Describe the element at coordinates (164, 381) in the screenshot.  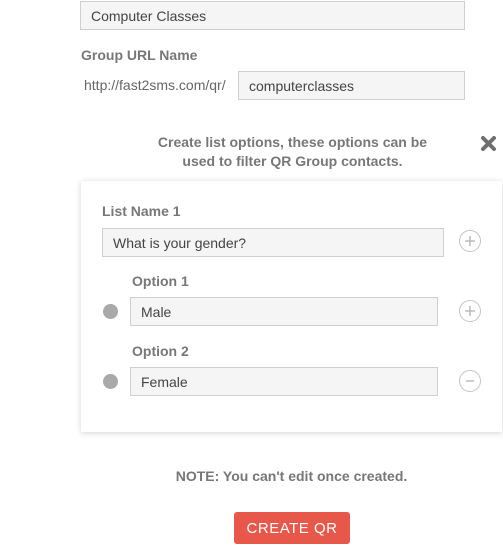
I see `option-2-value: Female` at that location.